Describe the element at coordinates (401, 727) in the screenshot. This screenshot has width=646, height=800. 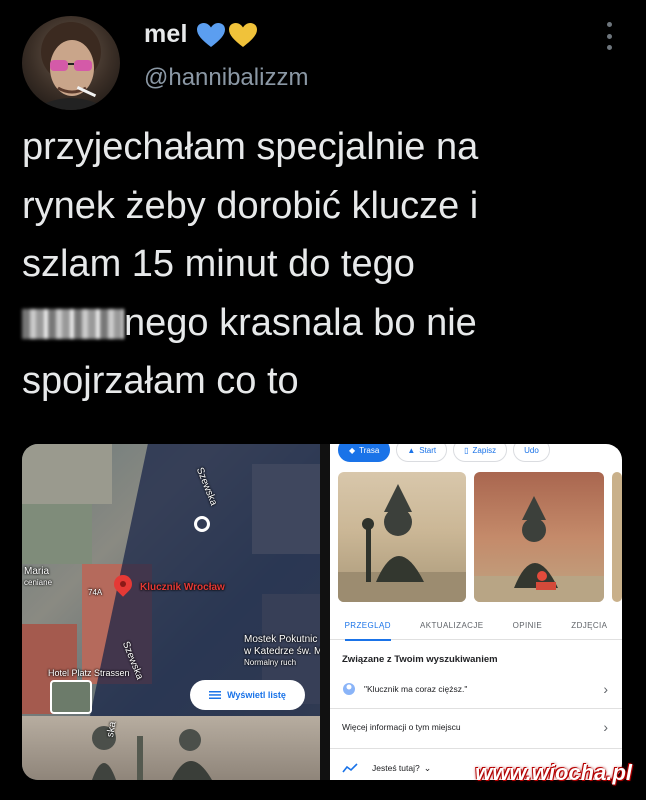
I see `more-info-label: Więcej informacji o tym miejscu` at that location.